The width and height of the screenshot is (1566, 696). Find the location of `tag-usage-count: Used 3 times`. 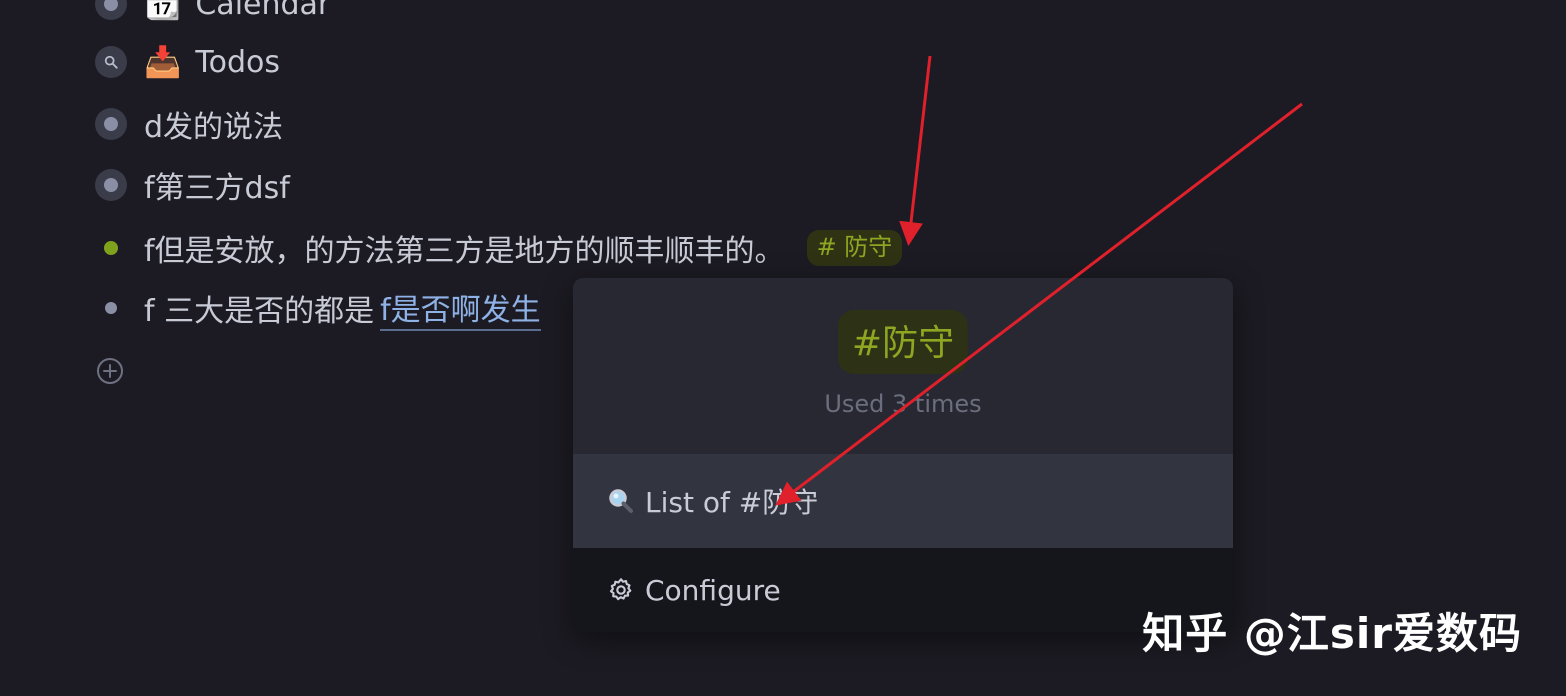

tag-usage-count: Used 3 times is located at coordinates (903, 404).